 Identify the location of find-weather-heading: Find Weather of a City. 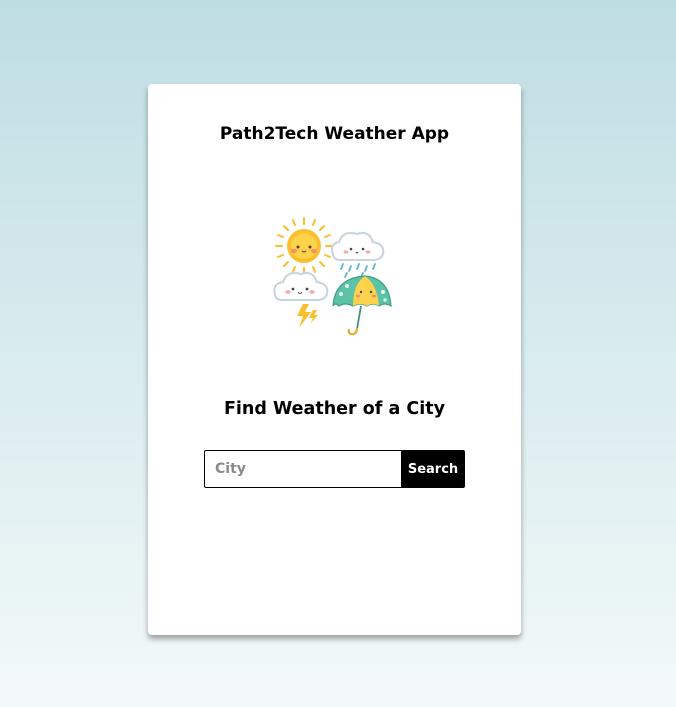
(334, 409).